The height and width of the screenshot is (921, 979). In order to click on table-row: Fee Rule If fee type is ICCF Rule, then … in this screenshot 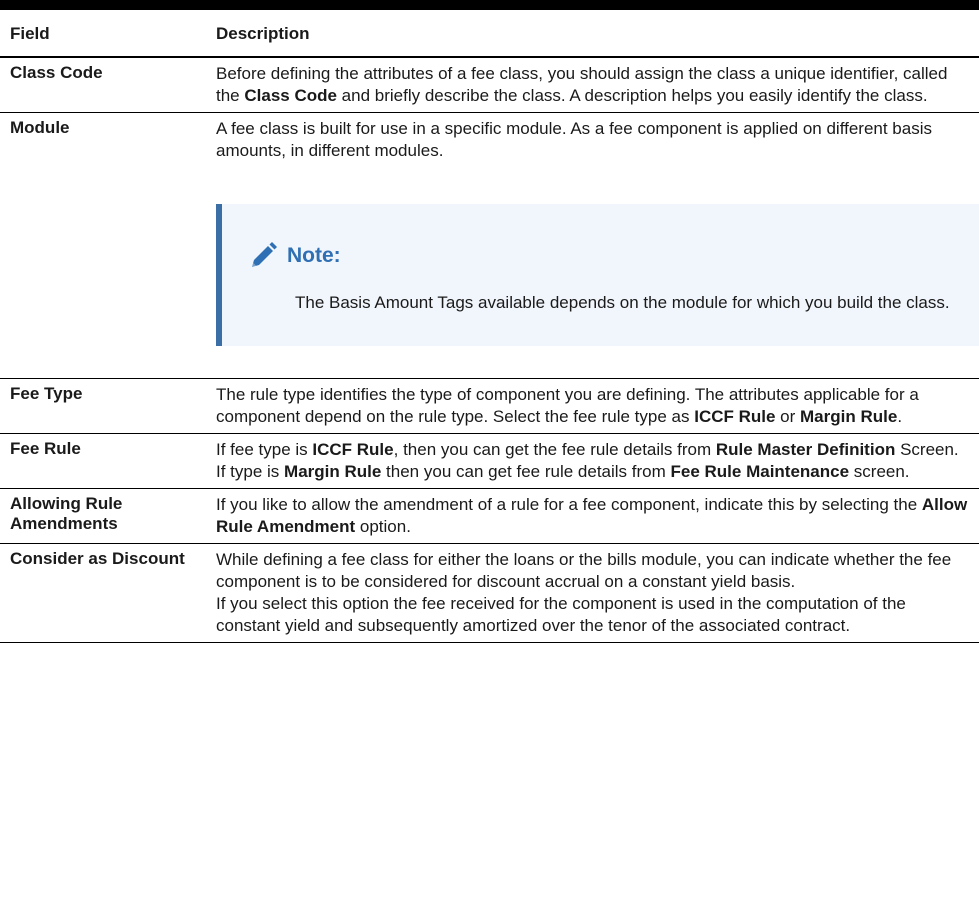, I will do `click(489, 461)`.